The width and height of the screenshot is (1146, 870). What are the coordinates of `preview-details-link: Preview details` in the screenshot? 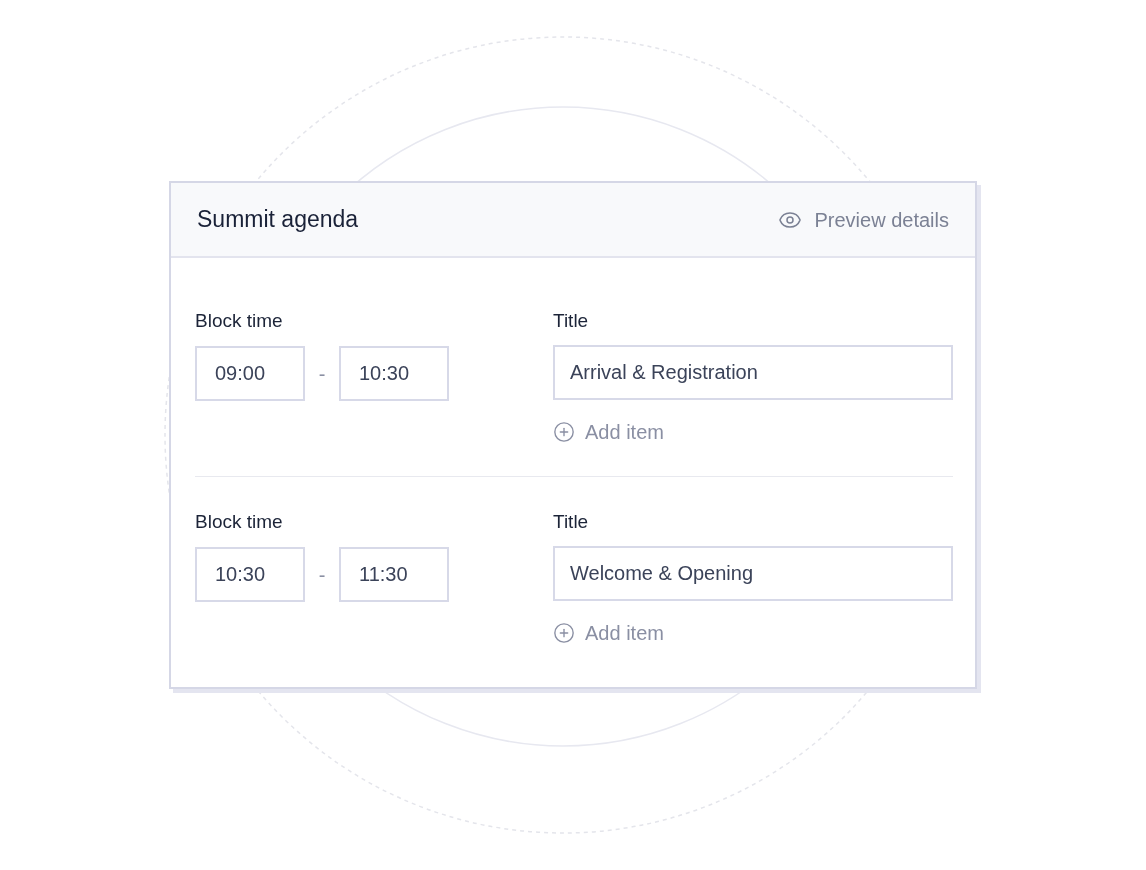 It's located at (863, 219).